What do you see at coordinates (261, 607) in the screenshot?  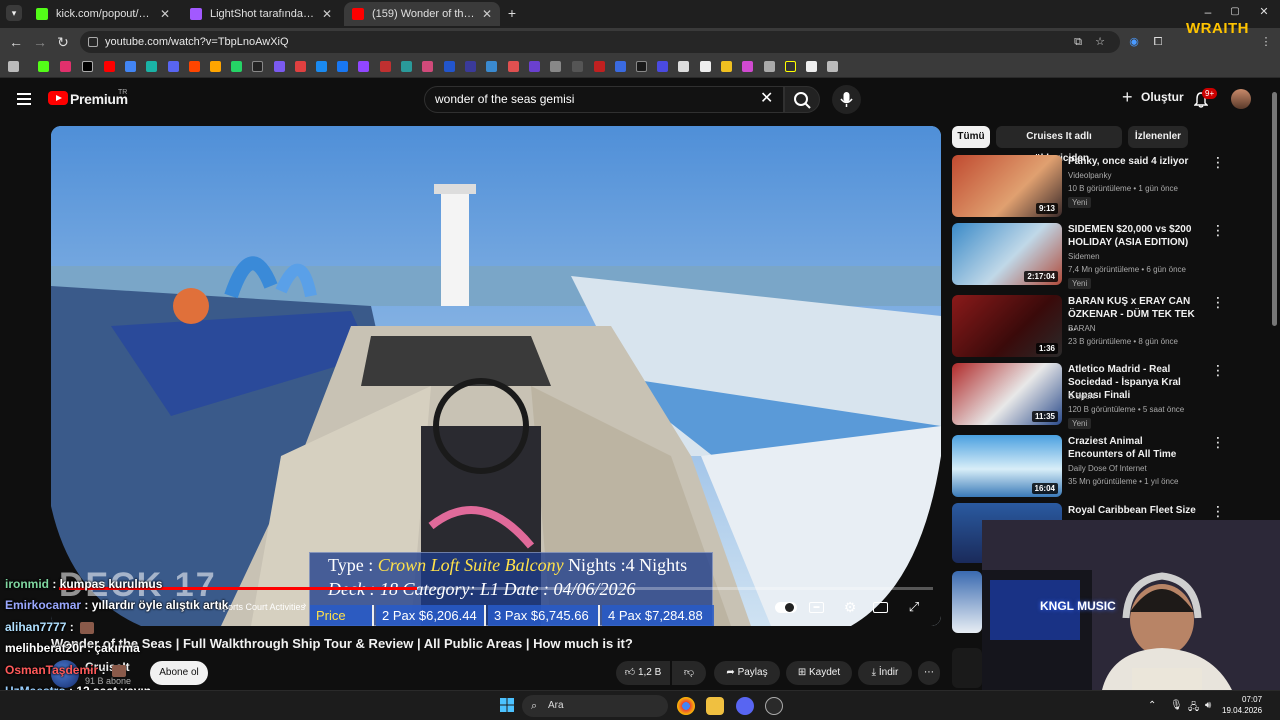 I see `chapter-title: Sports Court Activities` at bounding box center [261, 607].